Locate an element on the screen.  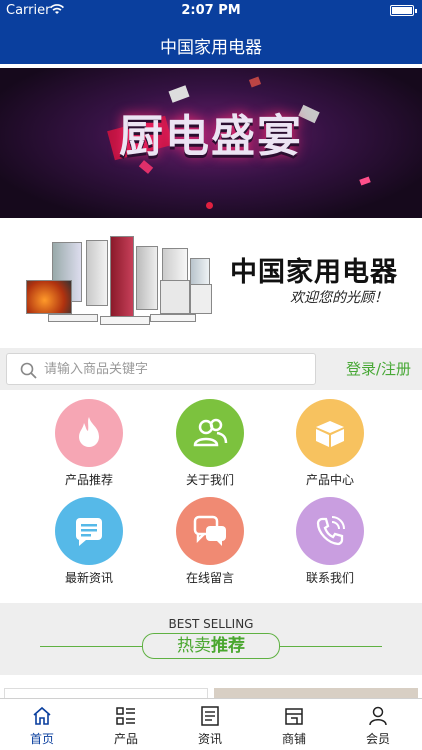
tab-news: 资讯 is located at coordinates (210, 725).